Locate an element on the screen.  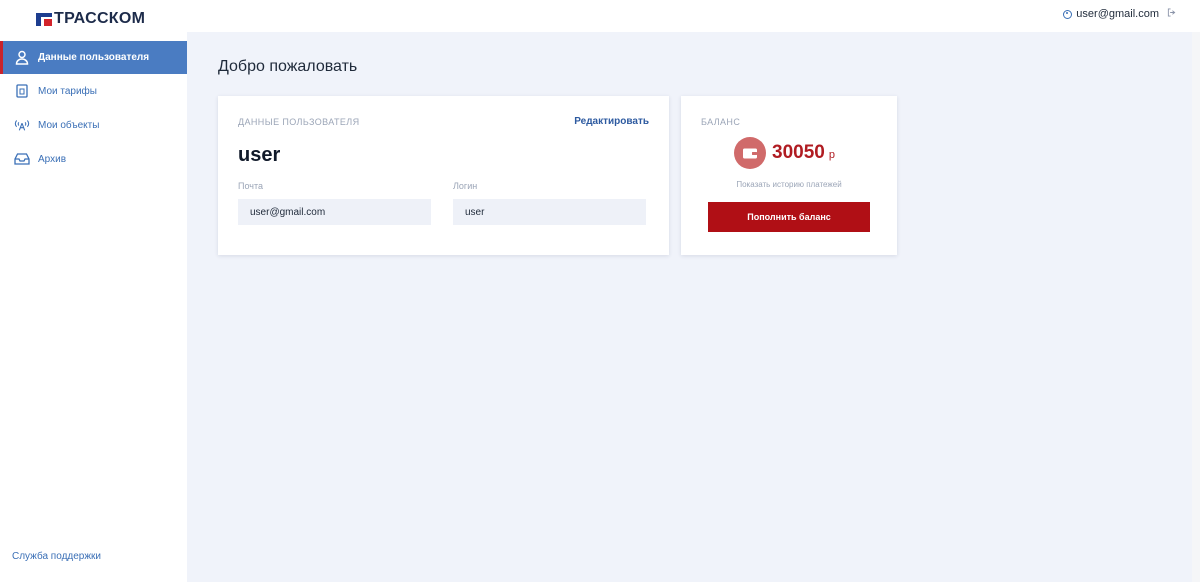
sidebar-item-objects: Мои объекты is located at coordinates (93, 125).